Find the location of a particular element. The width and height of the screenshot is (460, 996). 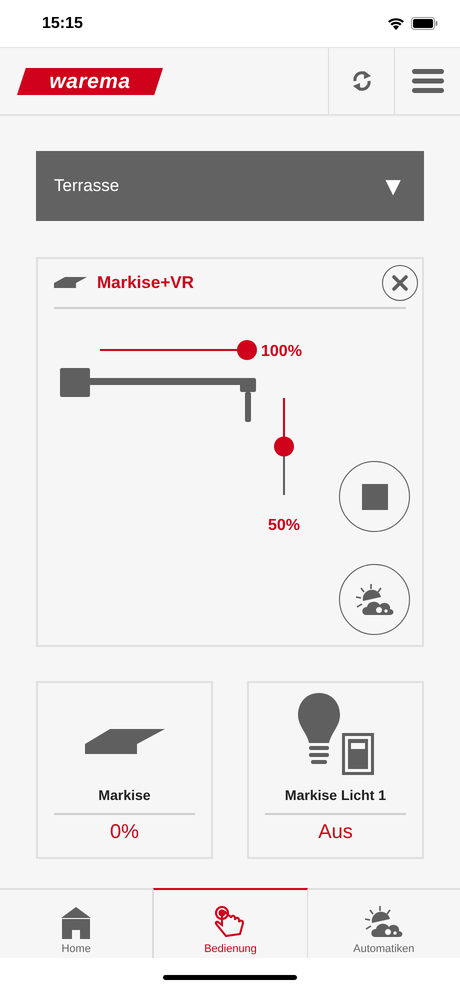

close-button is located at coordinates (400, 283).